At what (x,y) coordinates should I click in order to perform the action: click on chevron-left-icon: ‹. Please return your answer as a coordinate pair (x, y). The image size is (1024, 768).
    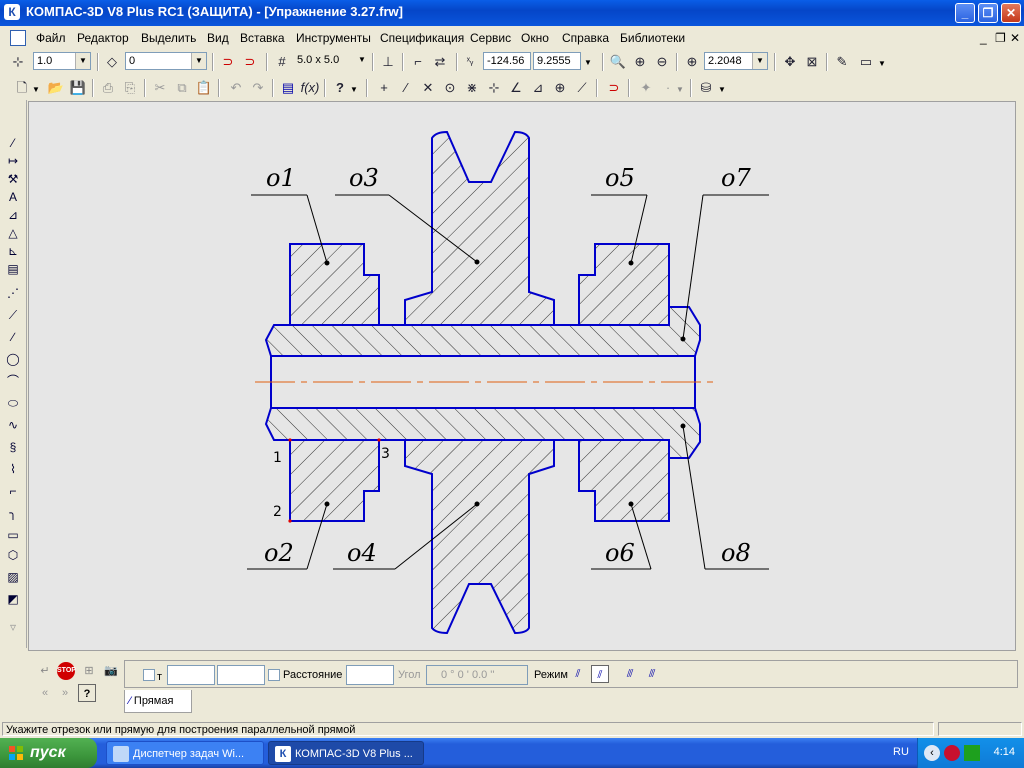
    Looking at the image, I should click on (932, 753).